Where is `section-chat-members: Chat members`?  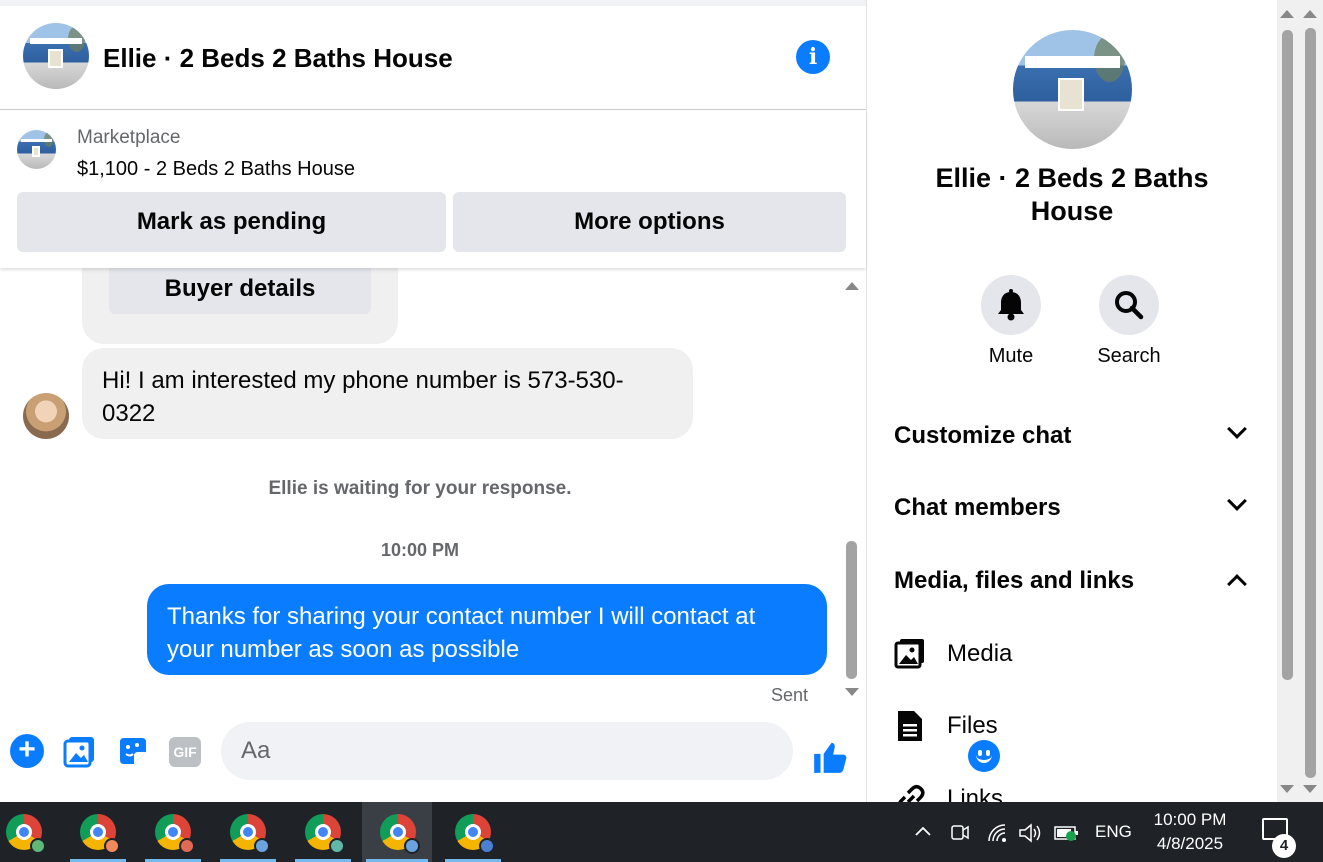 section-chat-members: Chat members is located at coordinates (1074, 508).